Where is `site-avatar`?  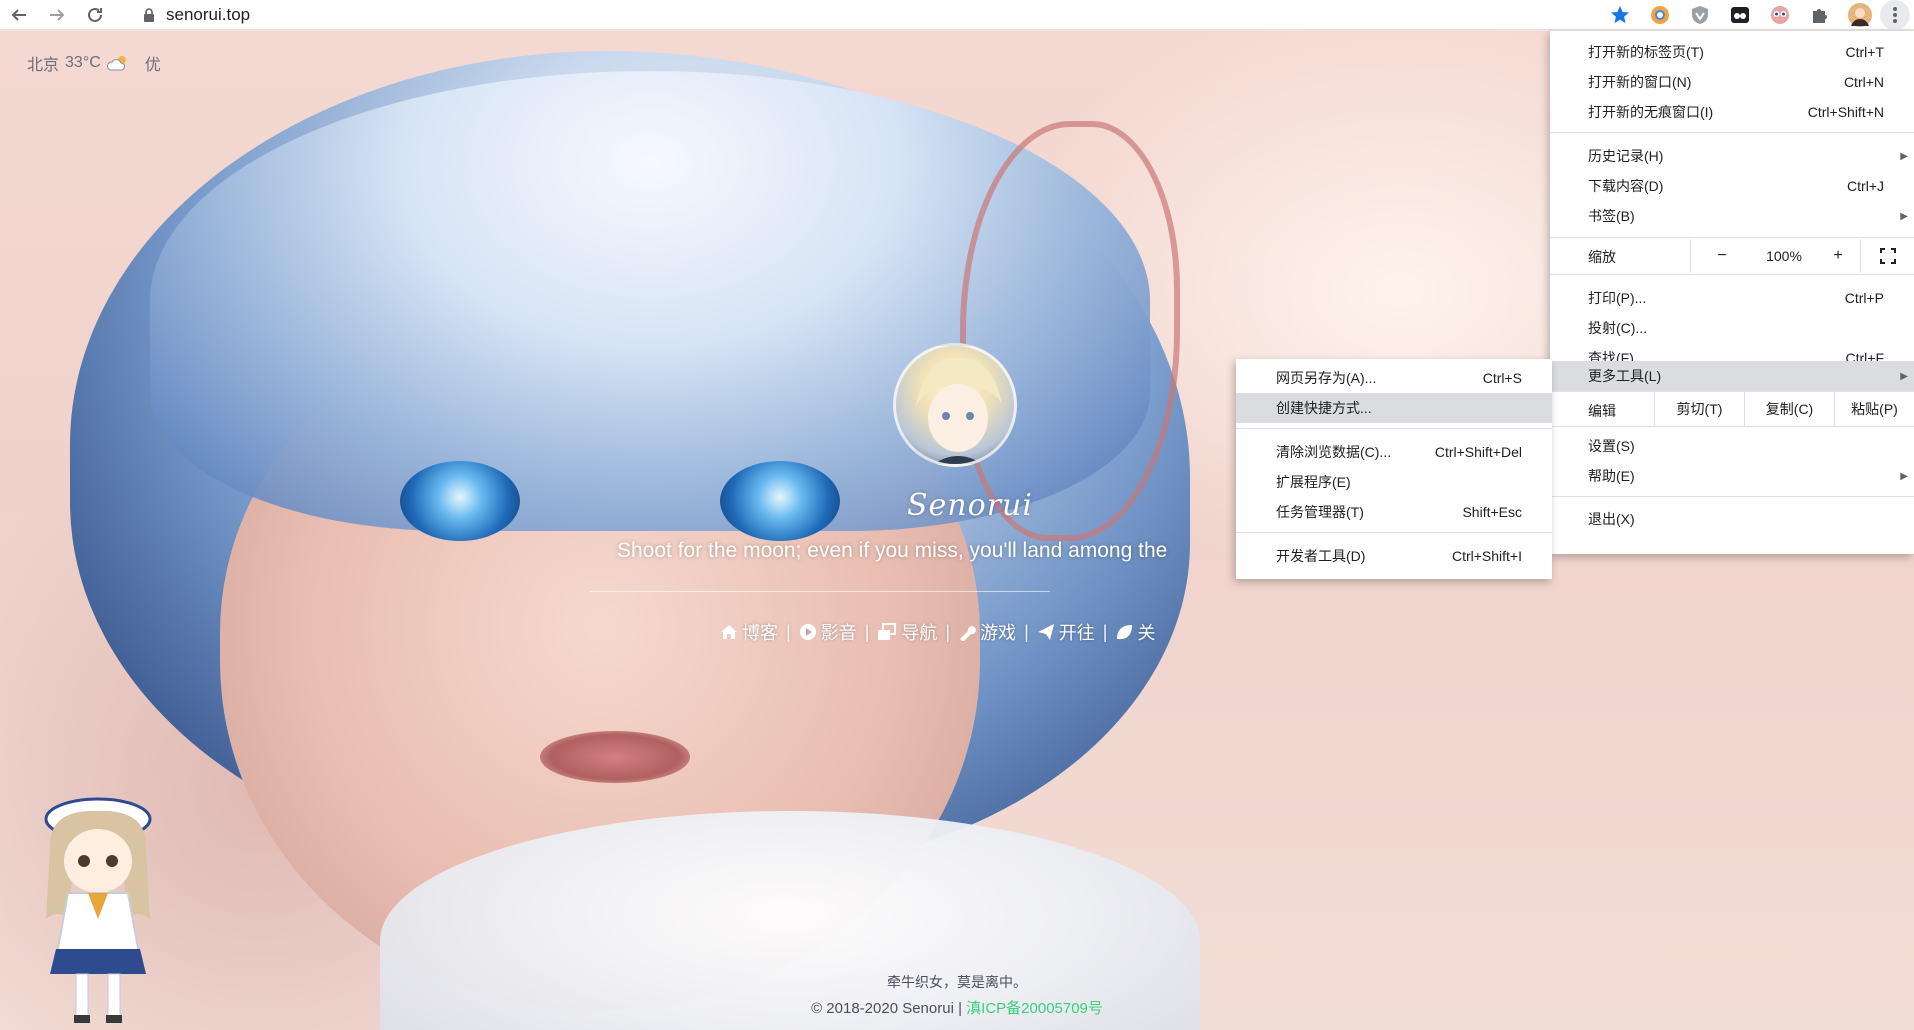 site-avatar is located at coordinates (955, 405).